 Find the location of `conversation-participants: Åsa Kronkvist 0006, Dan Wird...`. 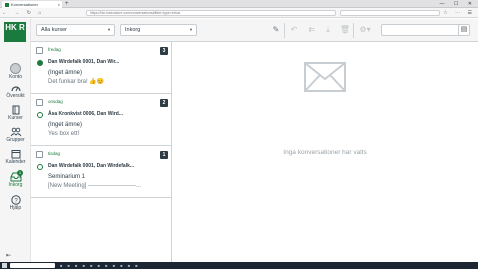

conversation-participants: Åsa Kronkvist 0006, Dan Wird... is located at coordinates (85, 114).